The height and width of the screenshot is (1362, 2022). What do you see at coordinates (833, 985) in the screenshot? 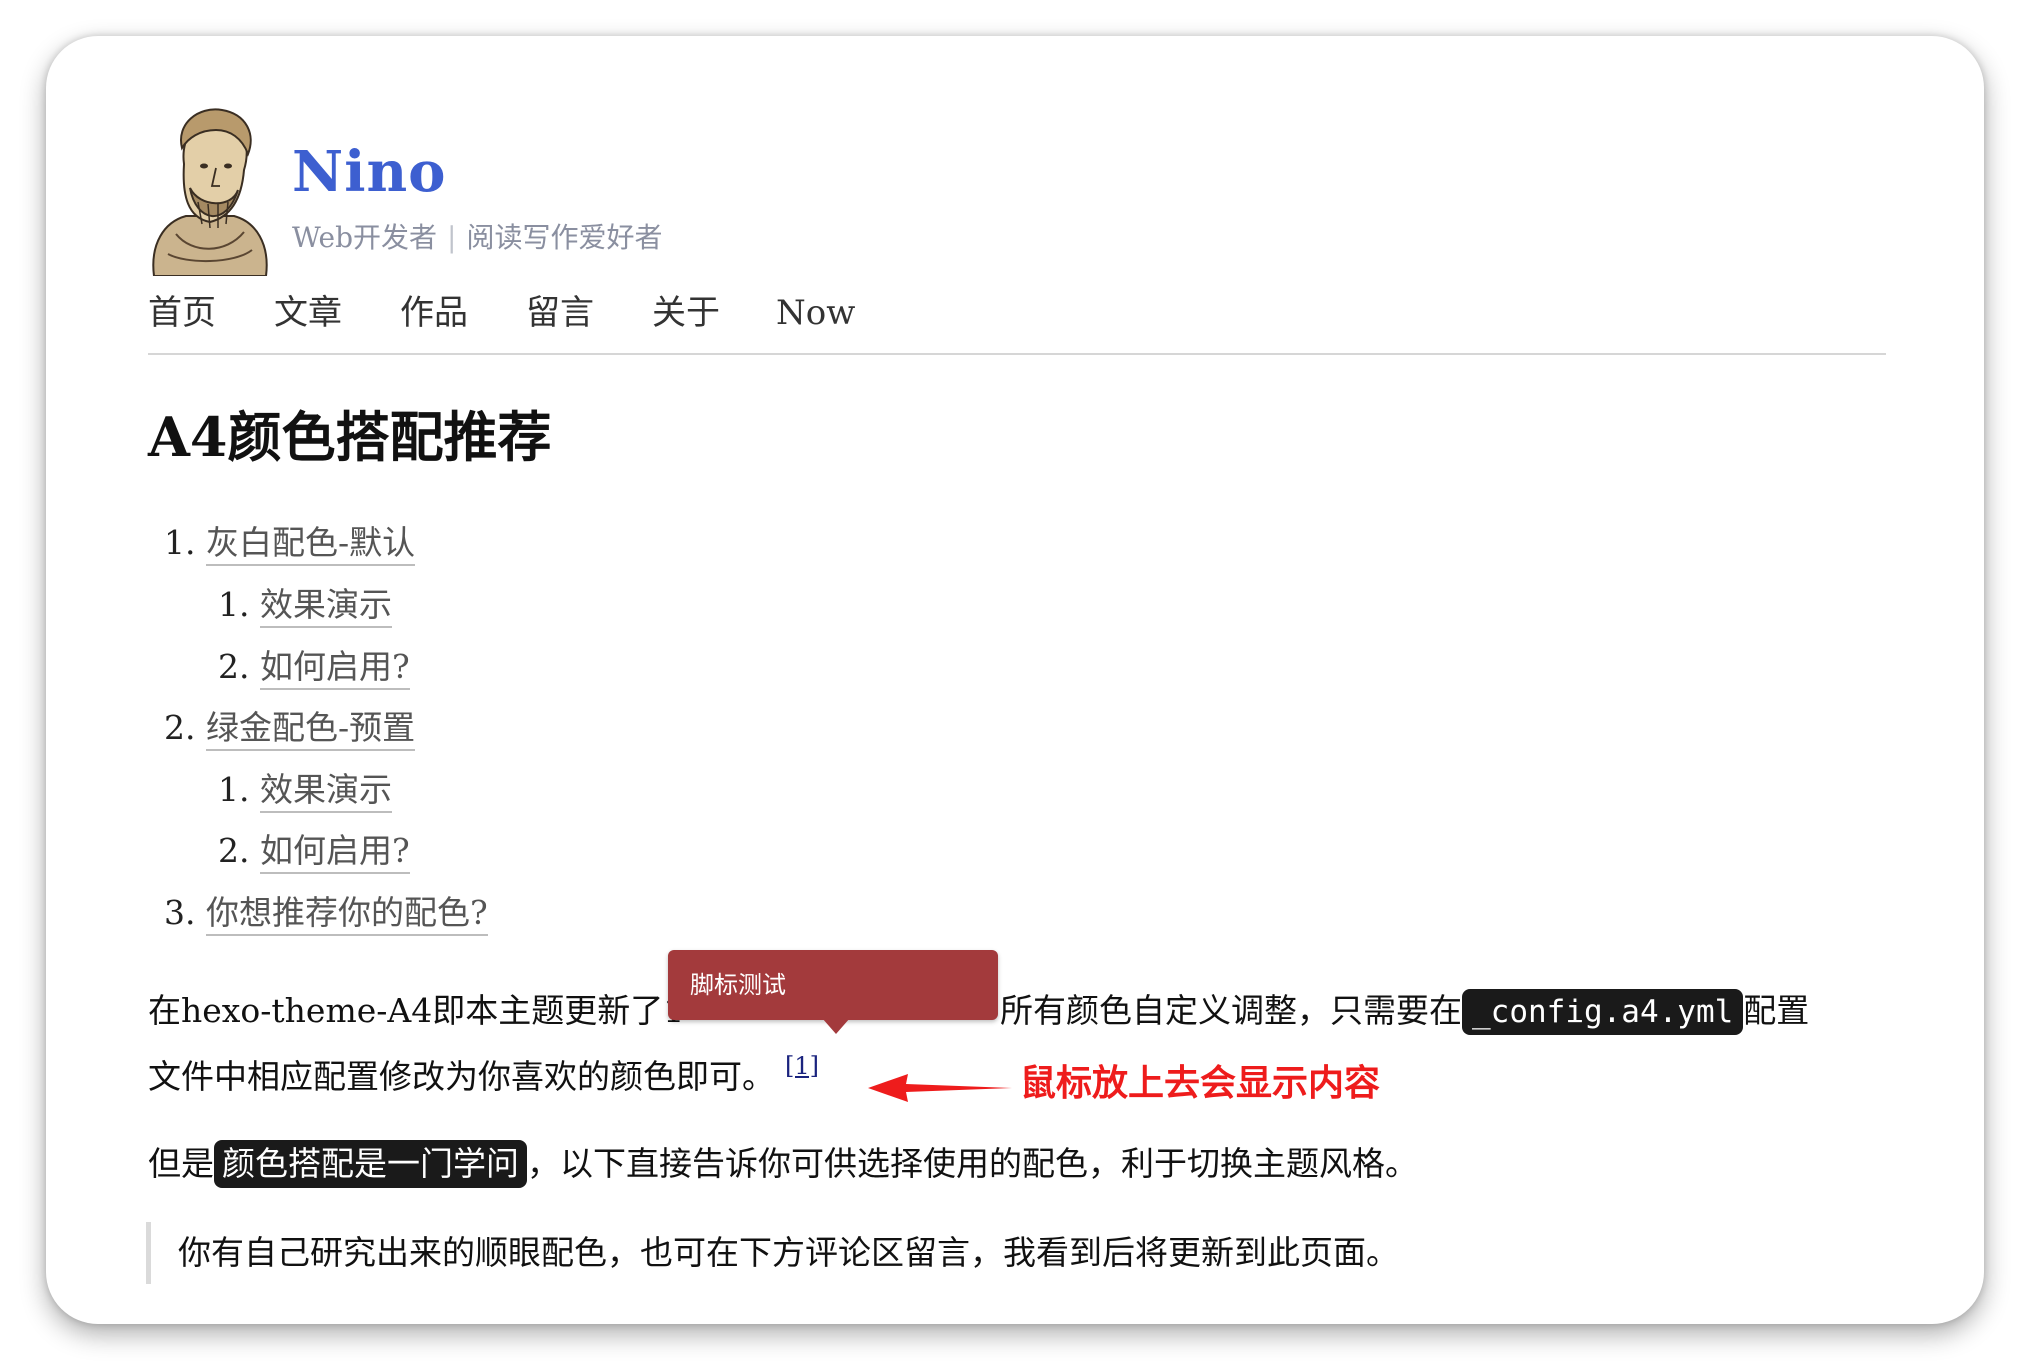
I see `footnote-tooltip: 脚标测试` at bounding box center [833, 985].